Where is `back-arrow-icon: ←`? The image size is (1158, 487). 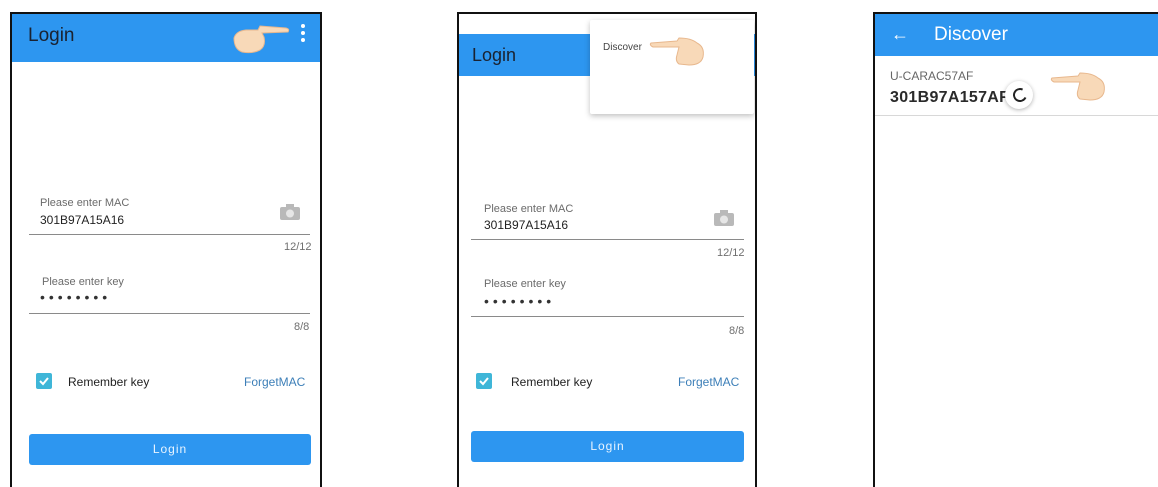 back-arrow-icon: ← is located at coordinates (900, 34).